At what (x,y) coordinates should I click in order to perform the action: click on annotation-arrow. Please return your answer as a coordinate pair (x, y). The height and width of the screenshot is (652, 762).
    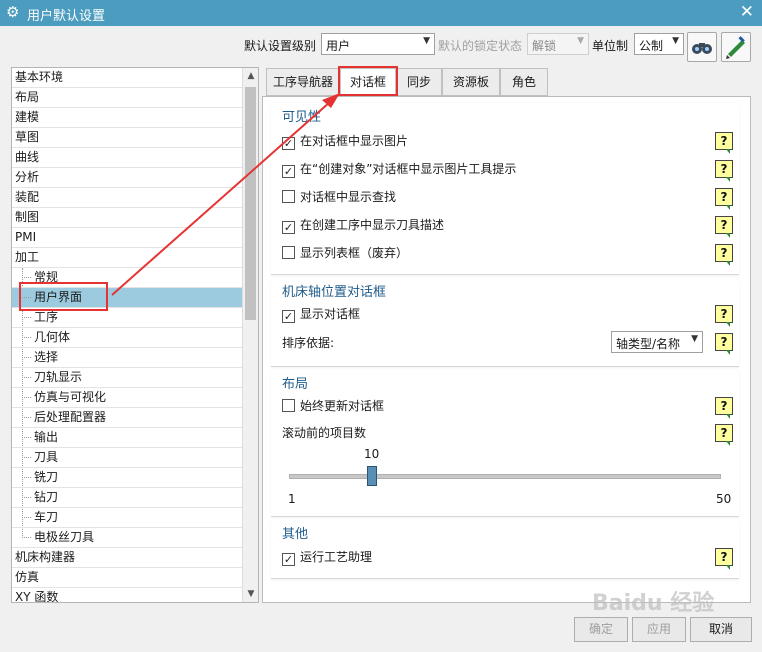
    Looking at the image, I should click on (225, 194).